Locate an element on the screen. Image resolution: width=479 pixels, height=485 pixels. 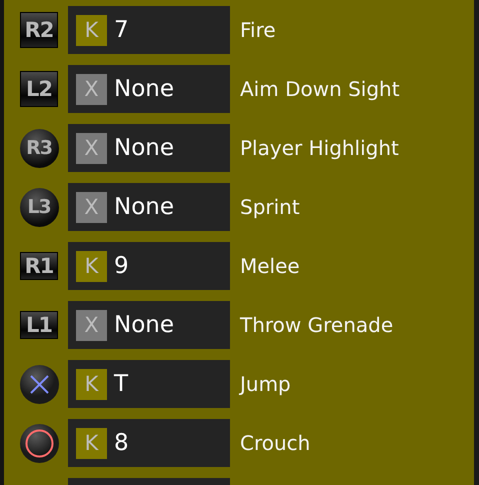
action-label: Sprint is located at coordinates (270, 207).